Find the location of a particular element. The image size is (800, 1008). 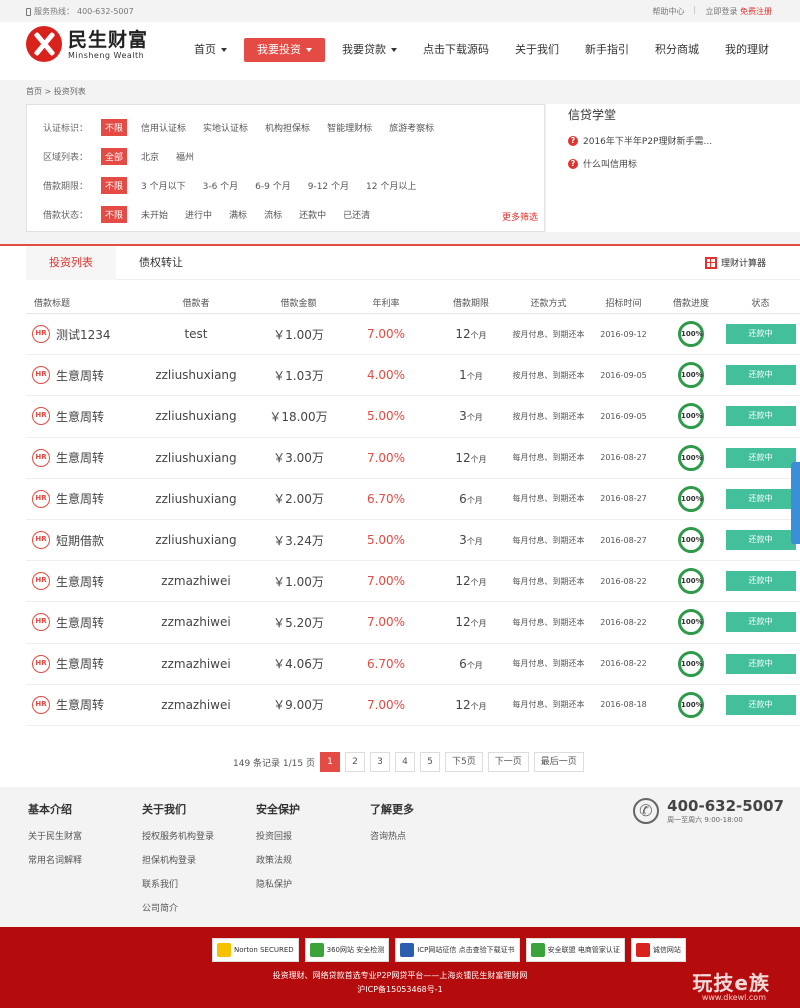

footer-link: 联系我们 is located at coordinates (178, 883).